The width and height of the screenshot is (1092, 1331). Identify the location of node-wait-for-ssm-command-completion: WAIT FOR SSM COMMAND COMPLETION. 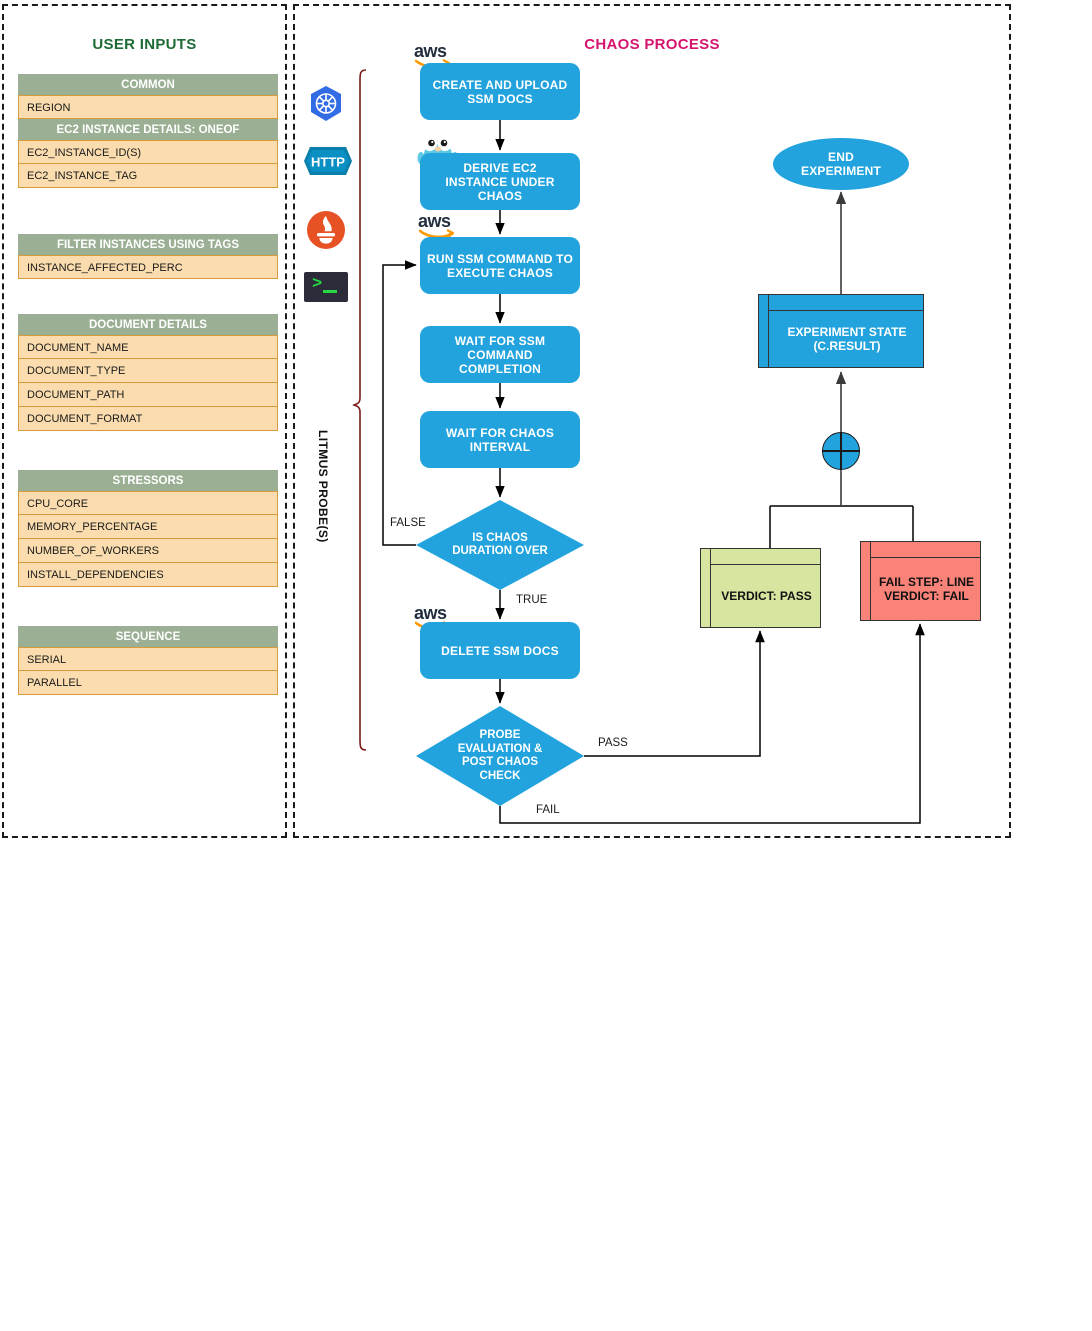
(500, 354).